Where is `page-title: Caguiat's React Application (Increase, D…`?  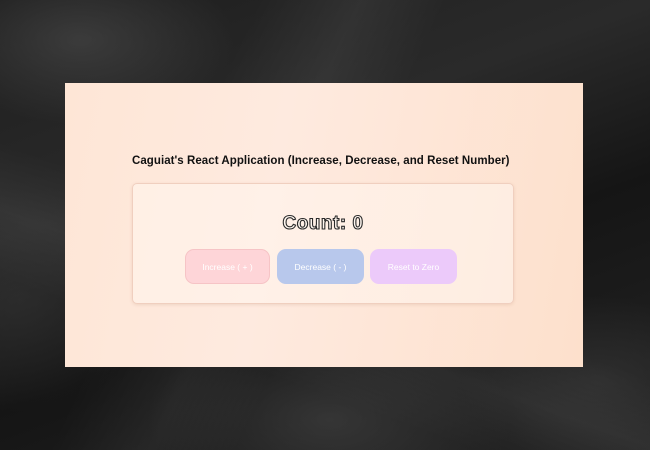 page-title: Caguiat's React Application (Increase, D… is located at coordinates (321, 161).